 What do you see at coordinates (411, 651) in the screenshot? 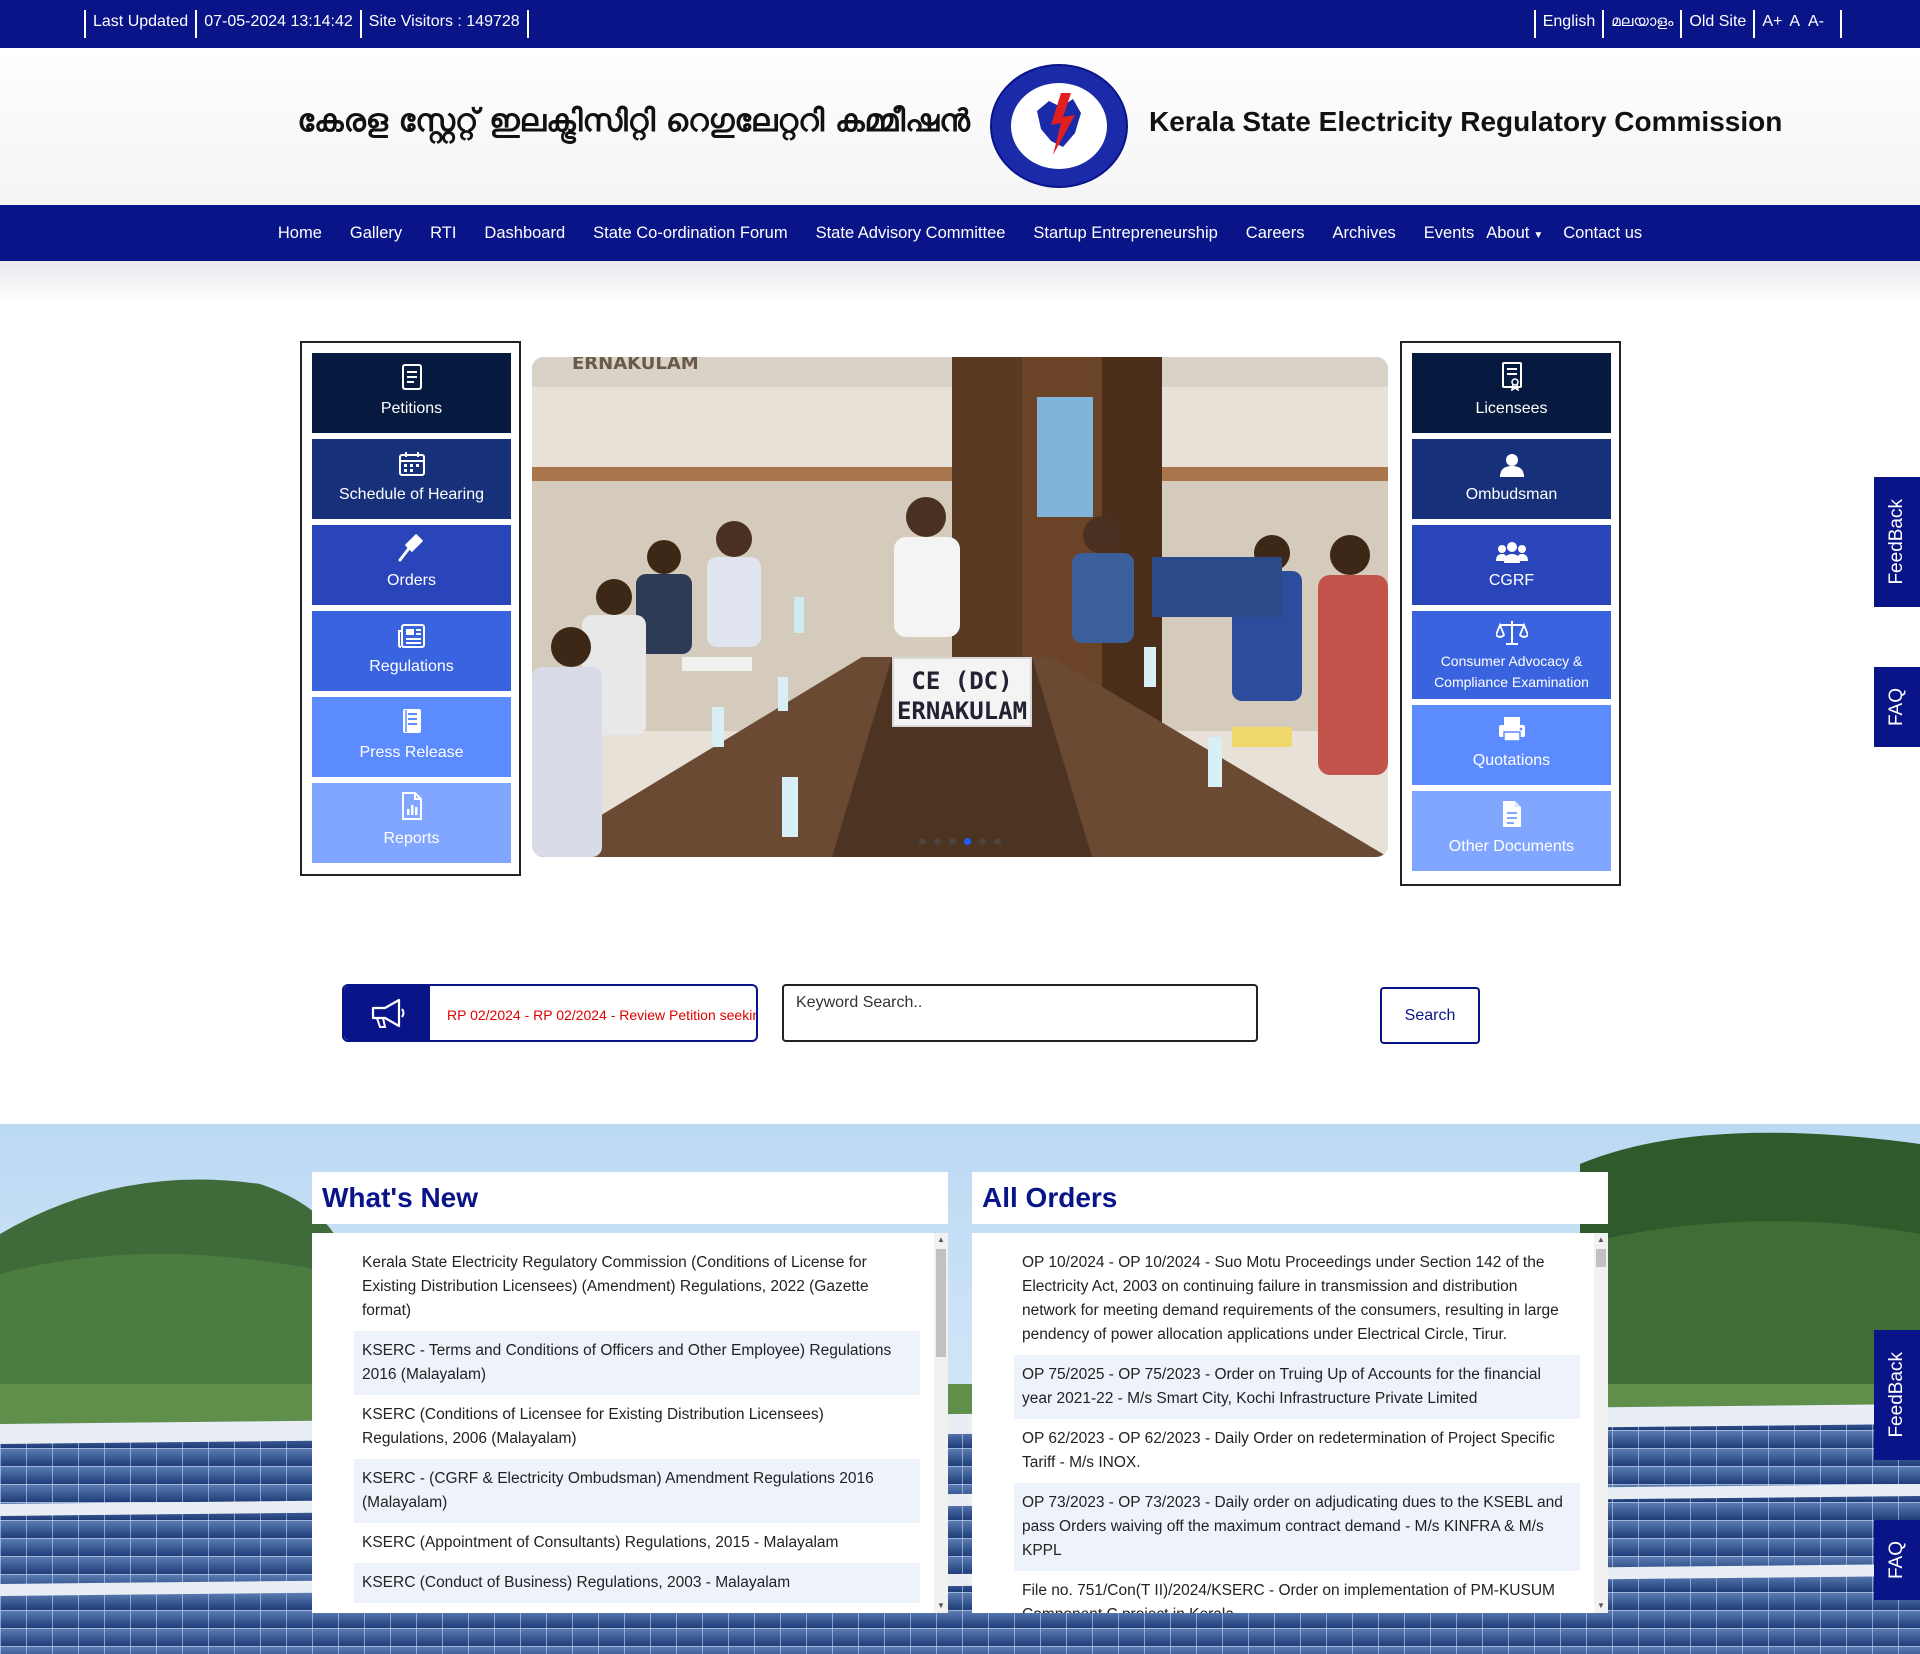
I see `tile-regulations: Regulations` at bounding box center [411, 651].